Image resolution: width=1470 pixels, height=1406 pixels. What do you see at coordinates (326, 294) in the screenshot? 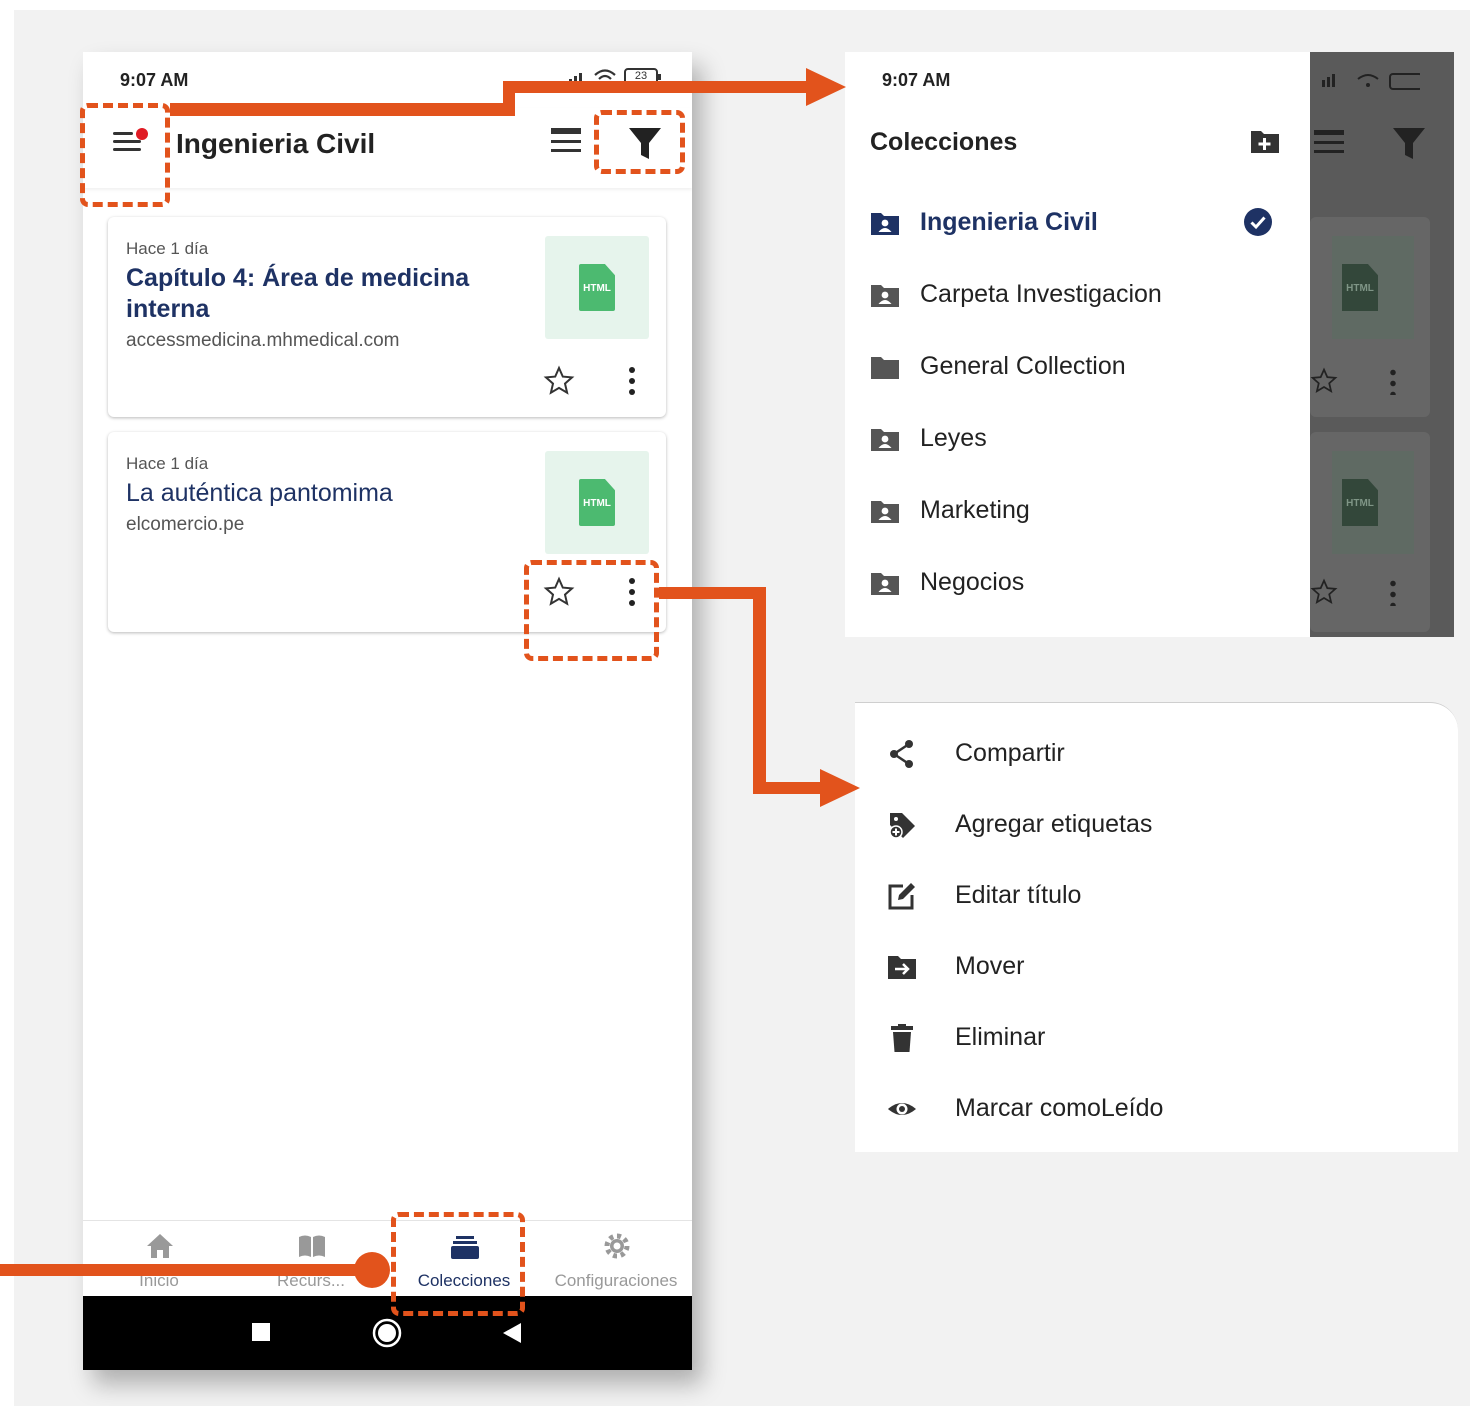
I see `card-title: Capítulo 4: Área de medicina interna` at bounding box center [326, 294].